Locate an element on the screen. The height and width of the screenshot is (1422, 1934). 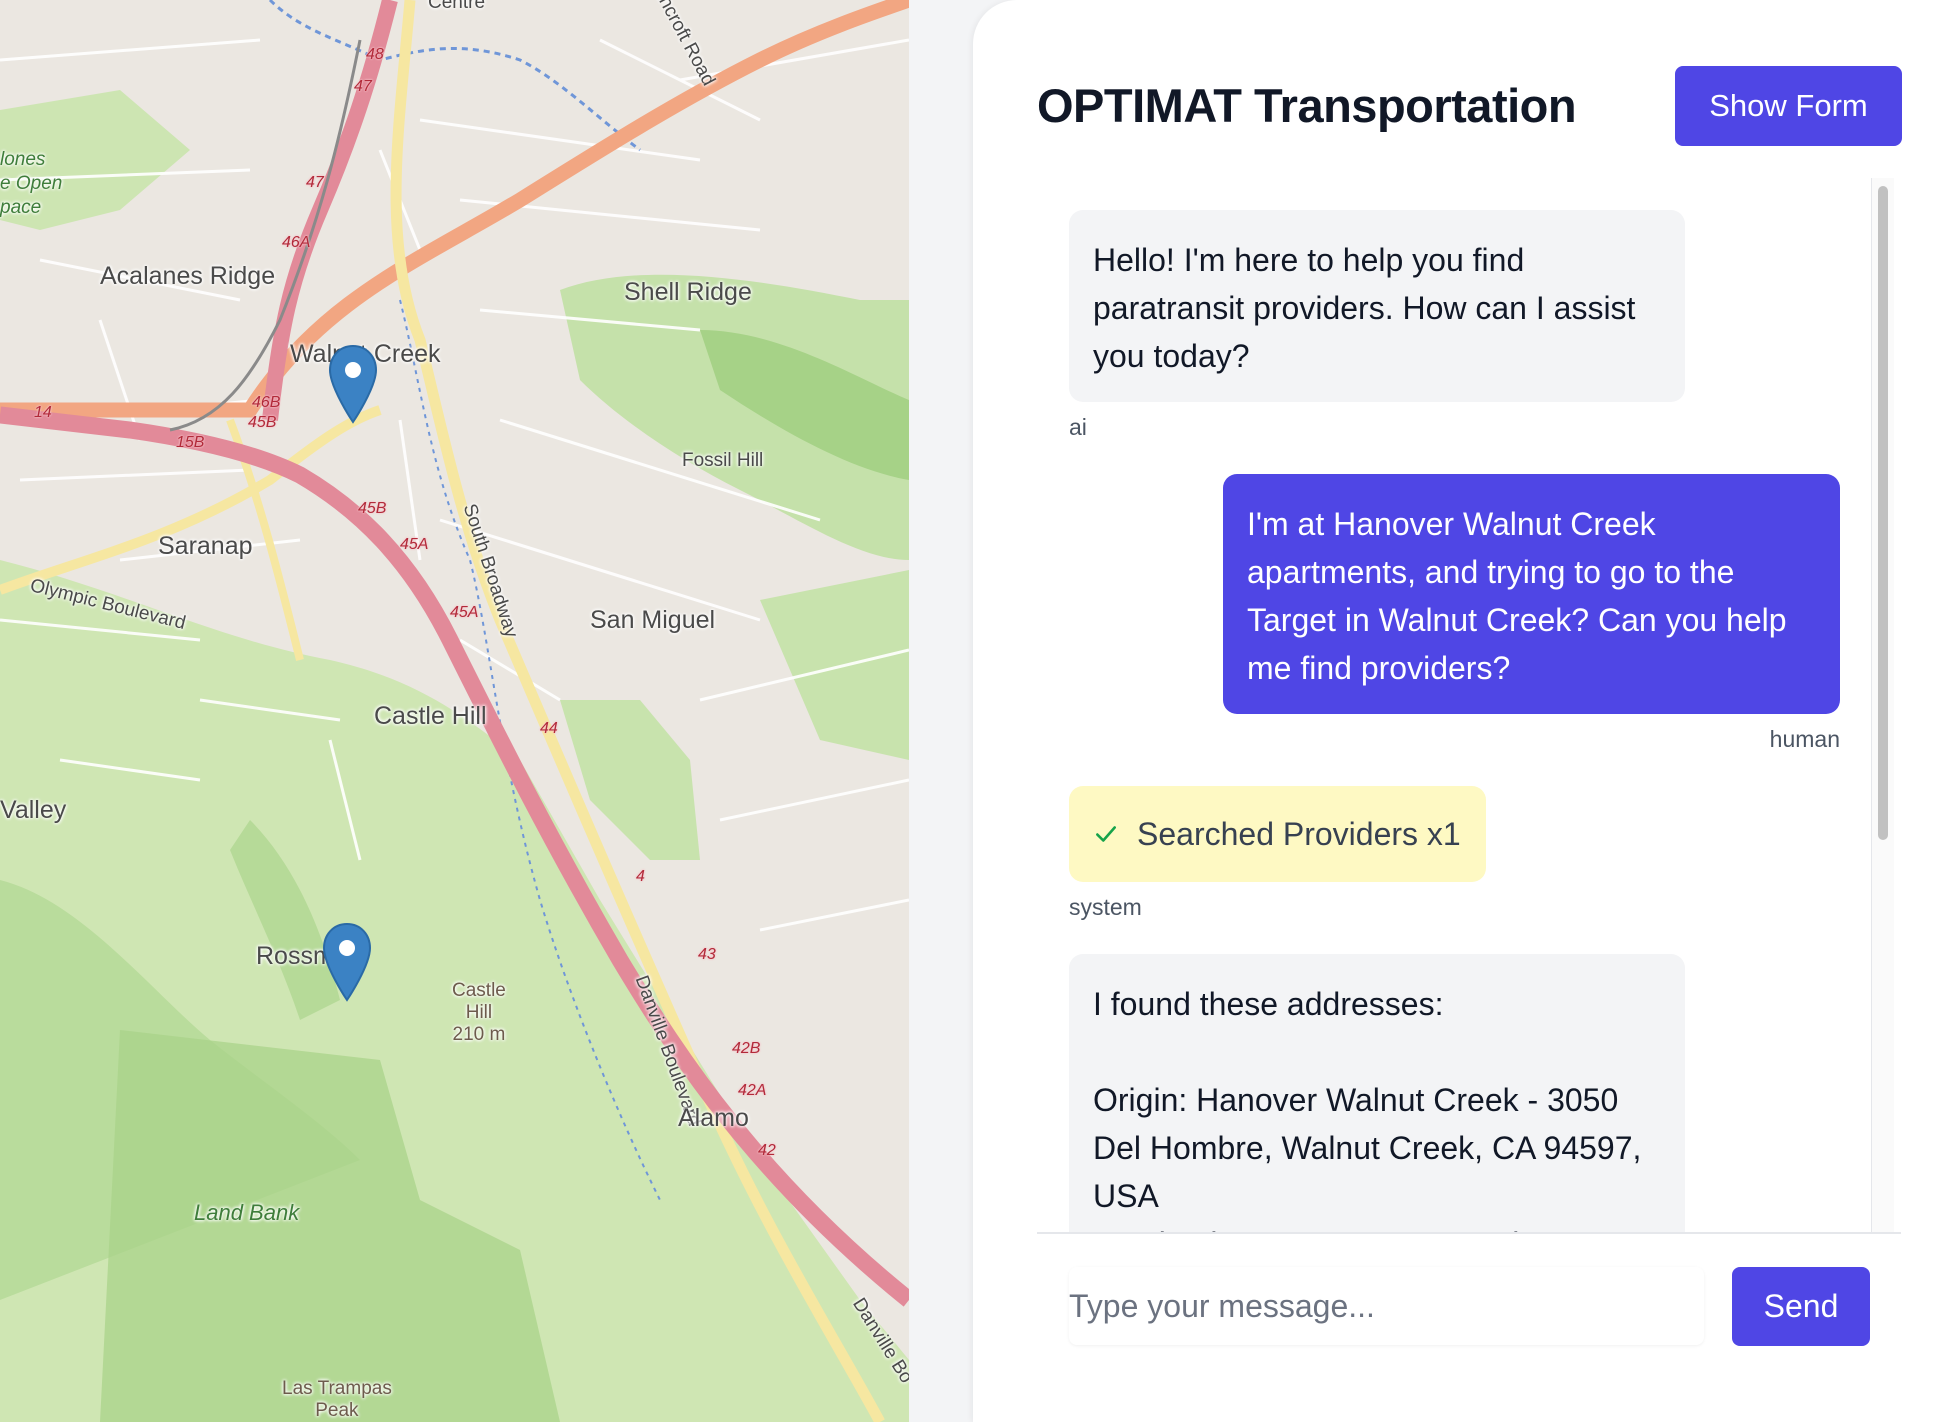
route-shield: 42B is located at coordinates (746, 1048).